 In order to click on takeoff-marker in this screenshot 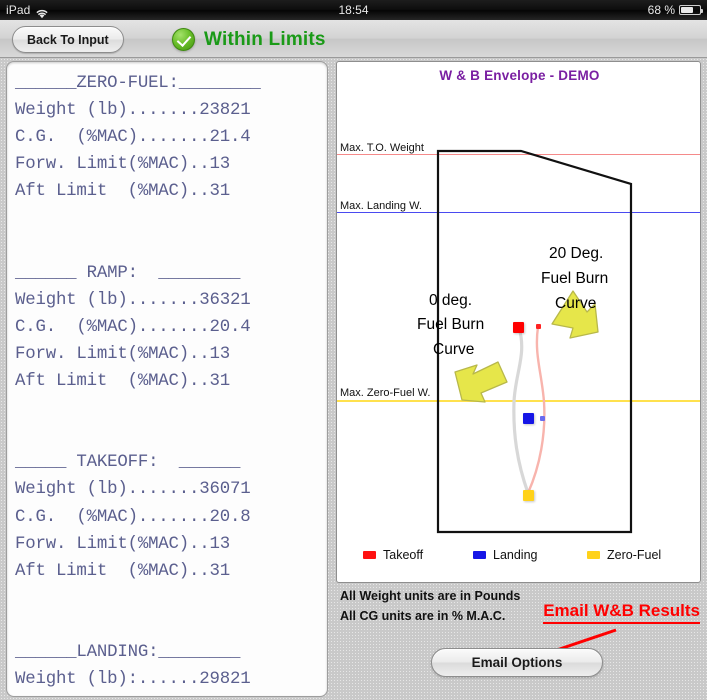, I will do `click(518, 327)`.